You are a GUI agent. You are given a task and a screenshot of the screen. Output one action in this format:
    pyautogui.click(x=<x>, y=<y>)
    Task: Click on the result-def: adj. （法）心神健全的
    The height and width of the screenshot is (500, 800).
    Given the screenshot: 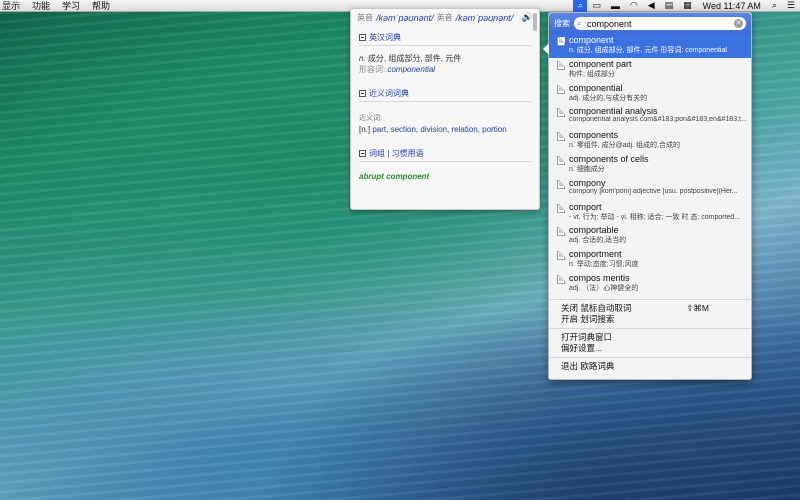 What is the action you would take?
    pyautogui.click(x=604, y=288)
    